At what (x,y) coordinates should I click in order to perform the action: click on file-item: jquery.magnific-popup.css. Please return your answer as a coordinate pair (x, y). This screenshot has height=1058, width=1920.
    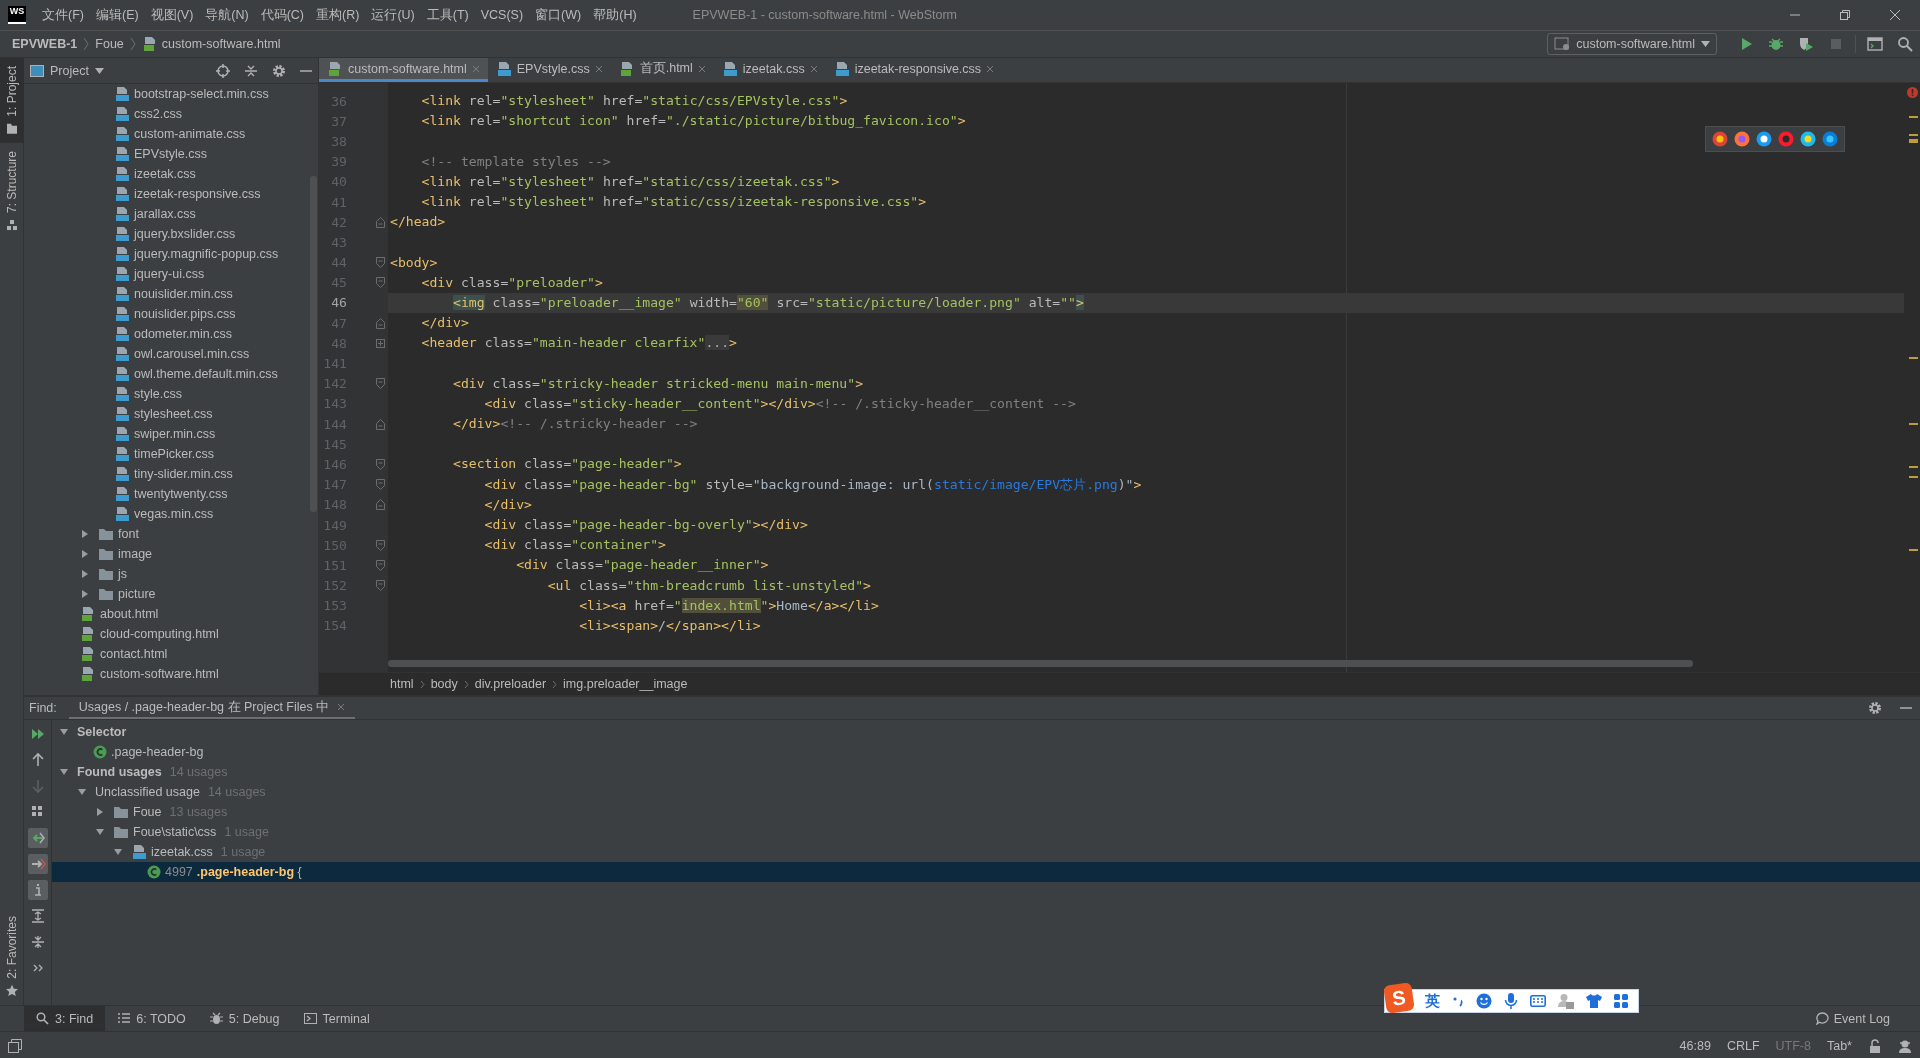
    Looking at the image, I should click on (171, 254).